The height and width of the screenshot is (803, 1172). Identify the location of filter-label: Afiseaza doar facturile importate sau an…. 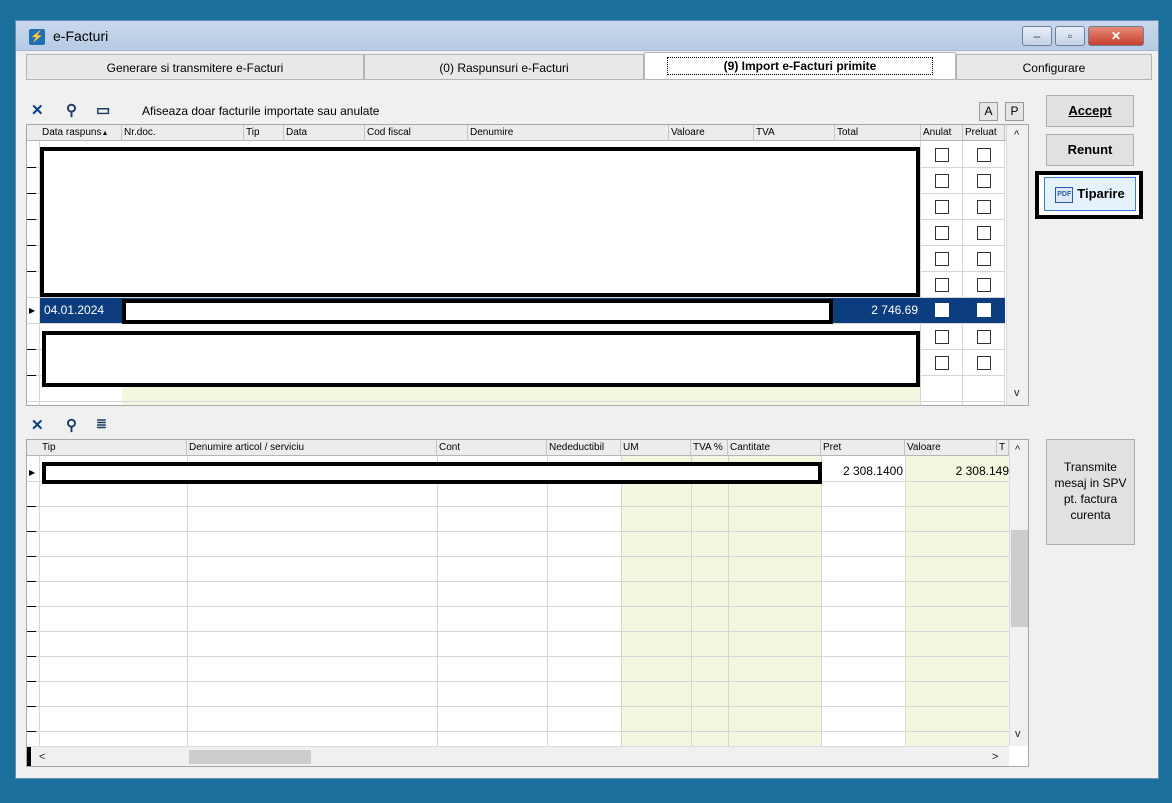
(260, 111).